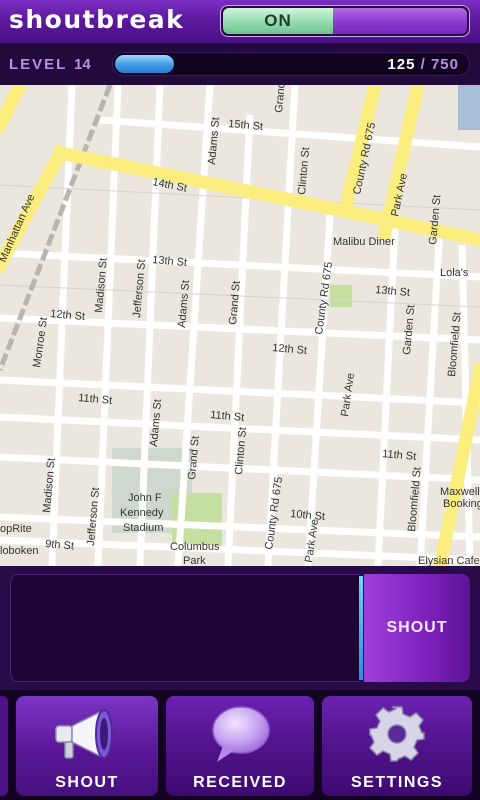  I want to click on place-label: Park, so click(194, 560).